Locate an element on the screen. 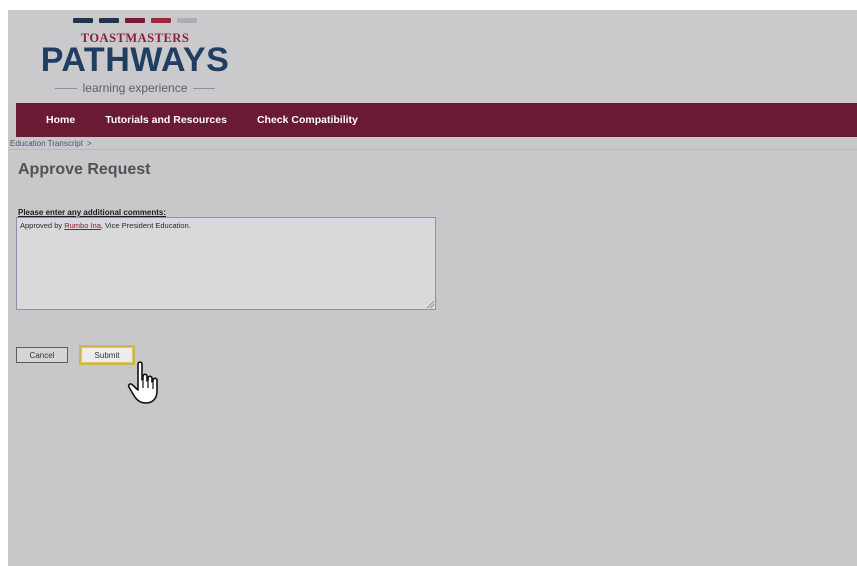 This screenshot has height=566, width=857. nav-tutorials-and-resources: Tutorials and Resources is located at coordinates (166, 120).